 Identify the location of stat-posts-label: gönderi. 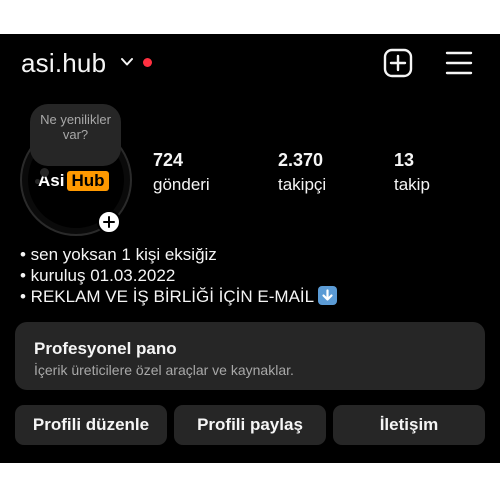
(181, 184).